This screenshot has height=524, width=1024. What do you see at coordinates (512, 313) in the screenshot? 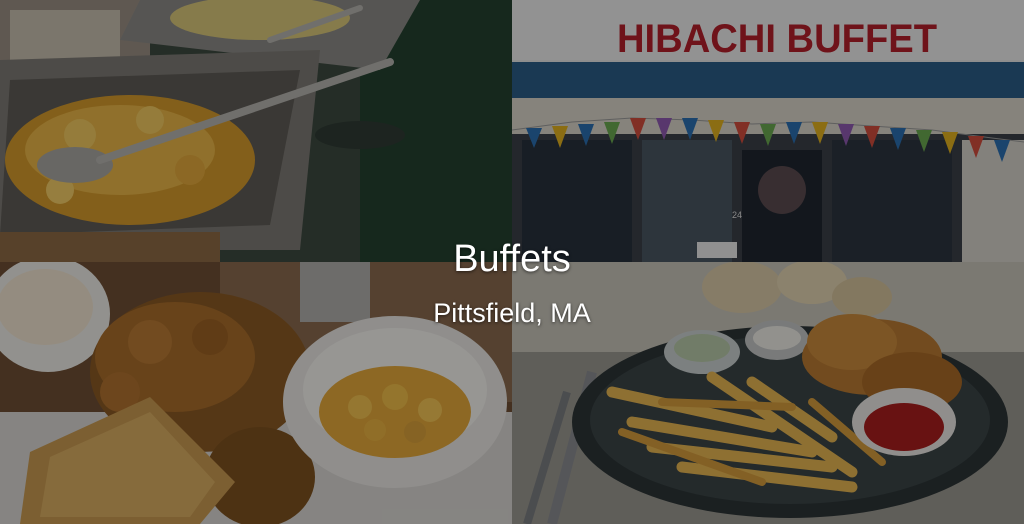
I see `location-subtitle: Pittsfield, MA` at bounding box center [512, 313].